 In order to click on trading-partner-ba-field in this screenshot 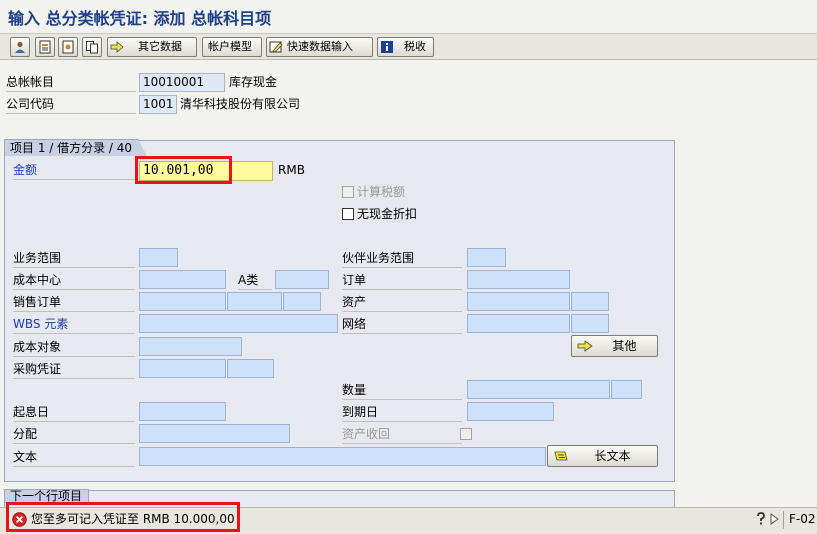, I will do `click(486, 257)`.